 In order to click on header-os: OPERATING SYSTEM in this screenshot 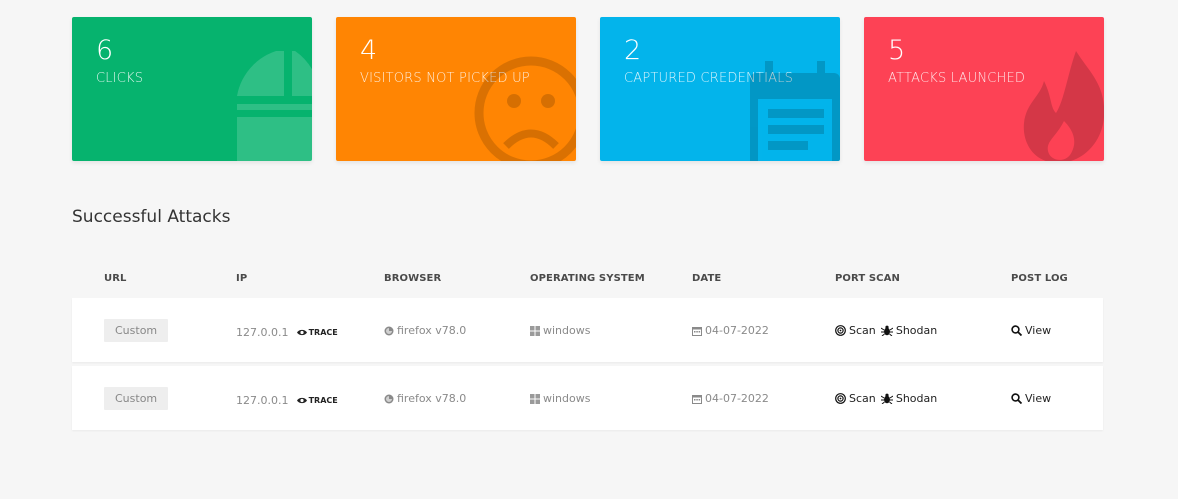, I will do `click(587, 278)`.